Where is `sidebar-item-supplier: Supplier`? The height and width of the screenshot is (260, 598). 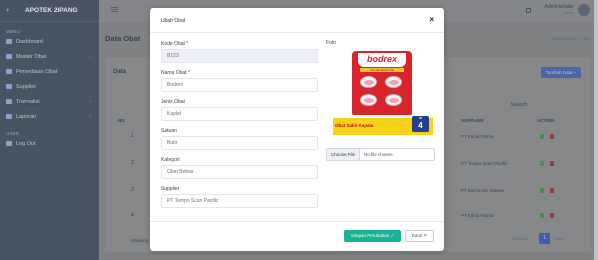 sidebar-item-supplier: Supplier is located at coordinates (49, 86).